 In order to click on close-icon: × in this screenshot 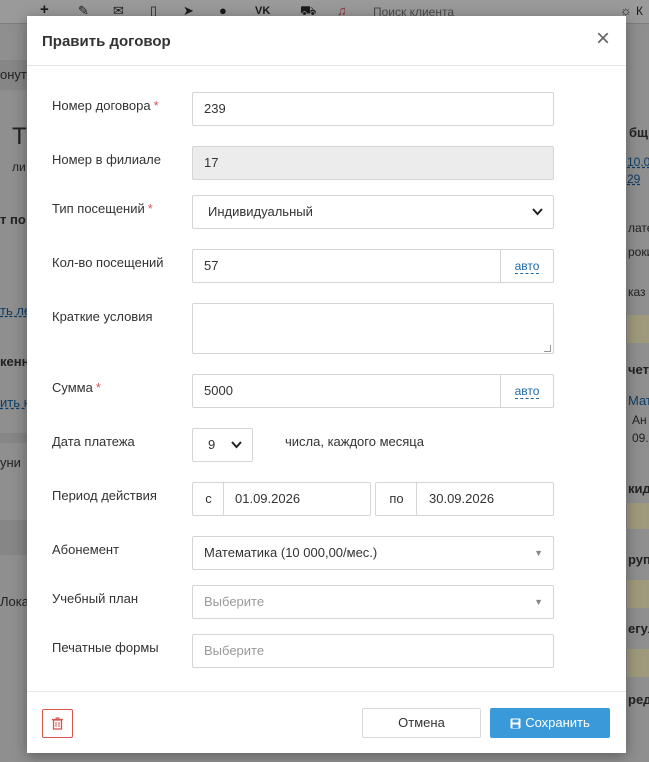, I will do `click(603, 39)`.